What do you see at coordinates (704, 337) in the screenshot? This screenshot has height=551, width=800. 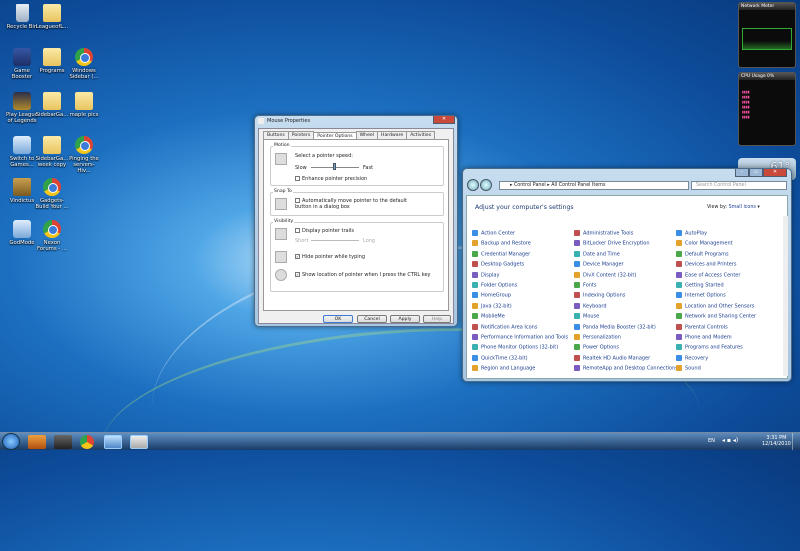 I see `control-panel-item: Phone and Modem` at bounding box center [704, 337].